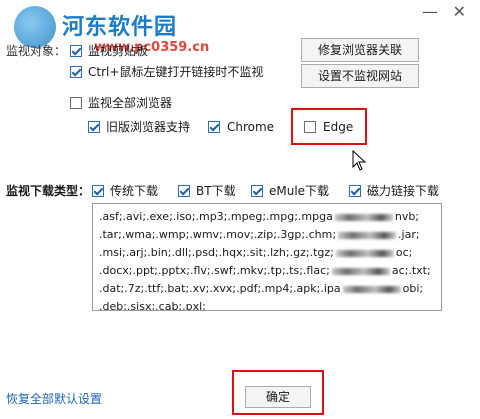 This screenshot has height=419, width=480. Describe the element at coordinates (360, 50) in the screenshot. I see `repair-browser-association-button: 修复浏览器关联` at that location.